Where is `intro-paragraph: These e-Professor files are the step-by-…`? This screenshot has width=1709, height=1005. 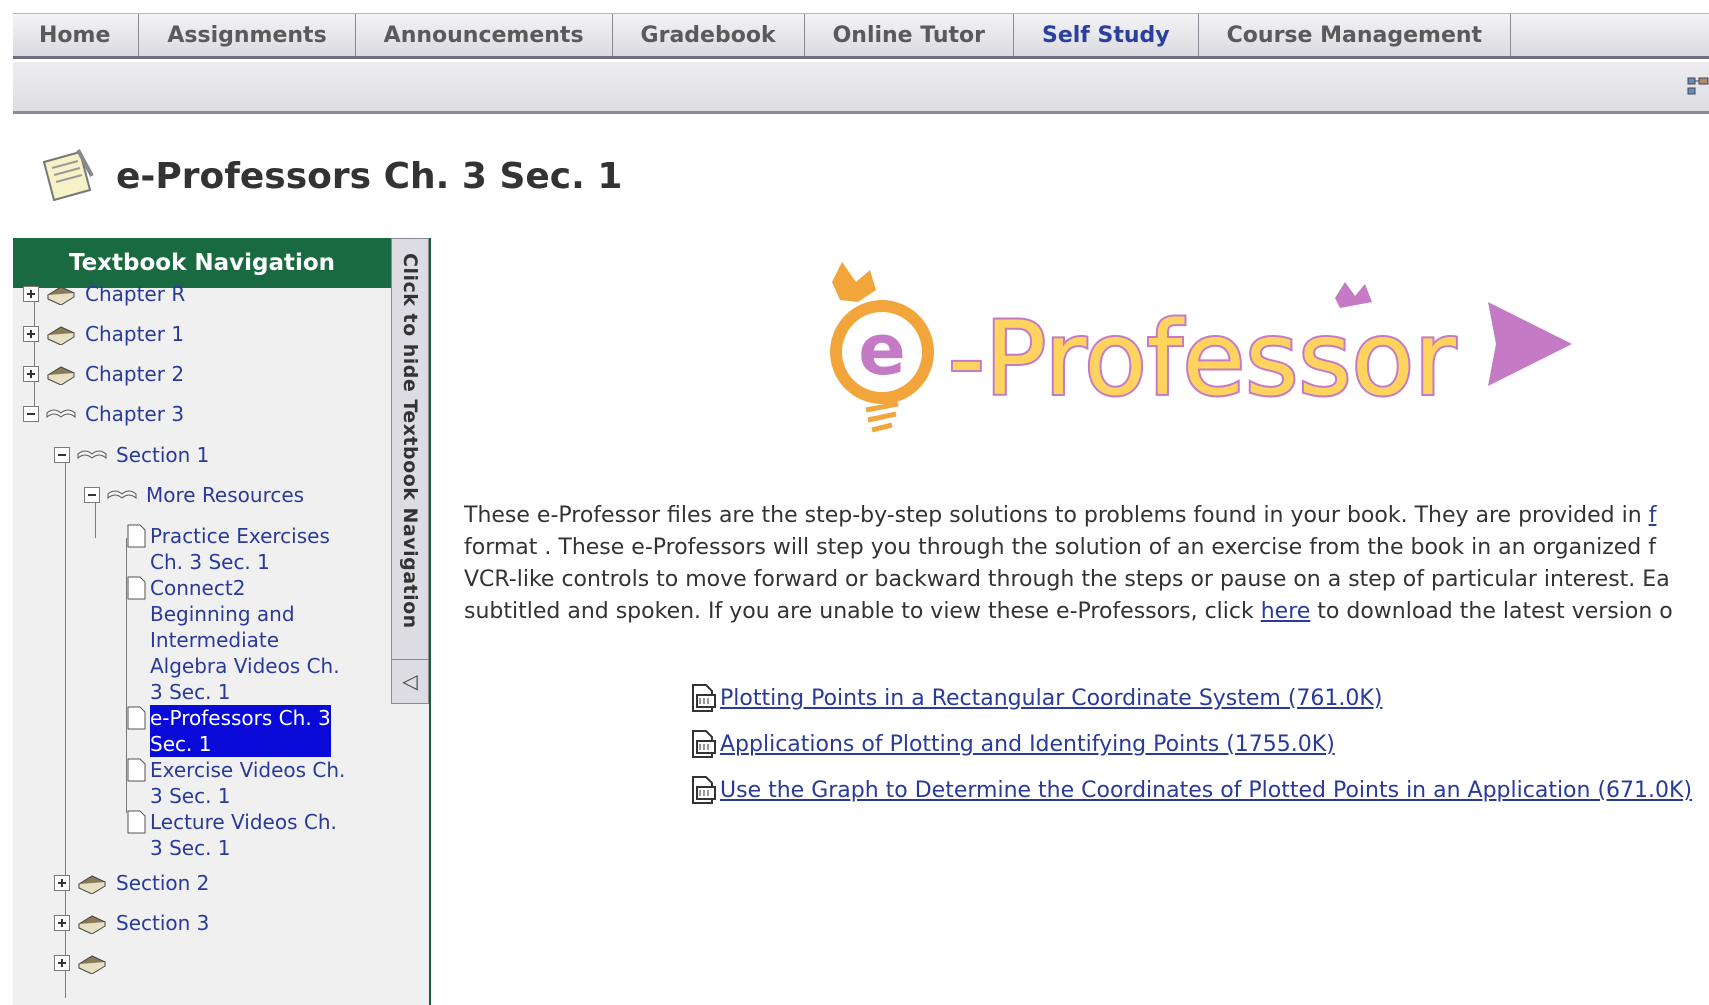
intro-paragraph: These e-Professor files are the step-by-… is located at coordinates (1086, 564).